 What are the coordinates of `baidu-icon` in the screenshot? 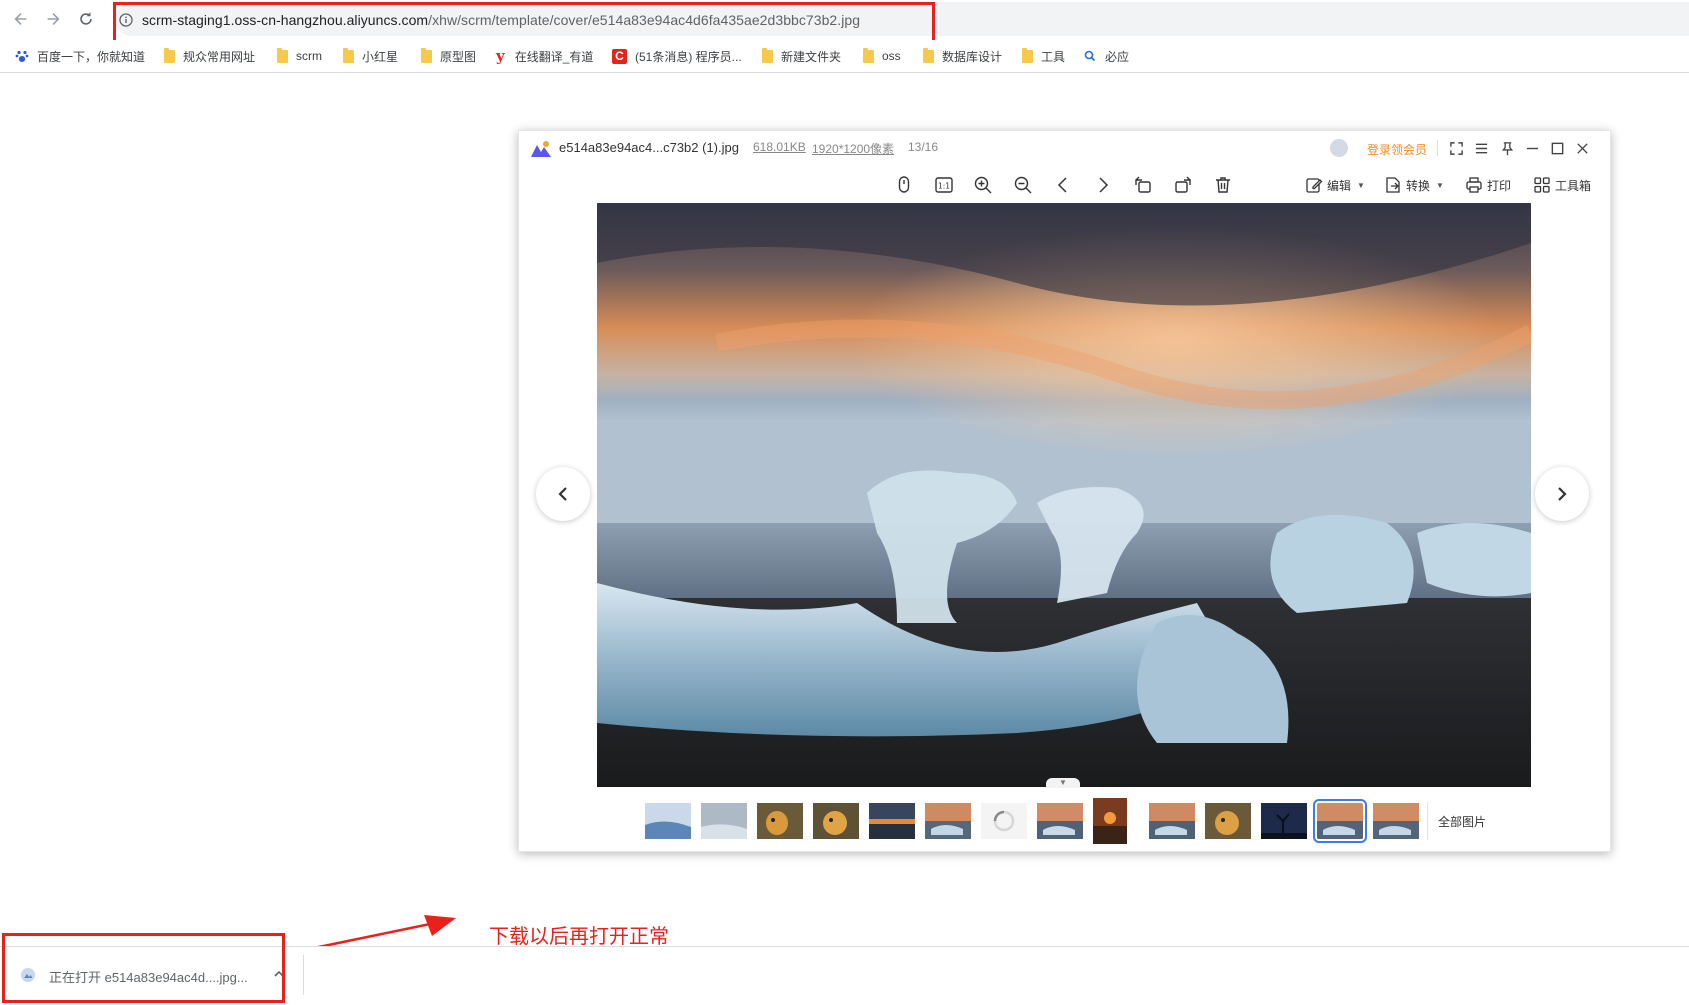 It's located at (22, 56).